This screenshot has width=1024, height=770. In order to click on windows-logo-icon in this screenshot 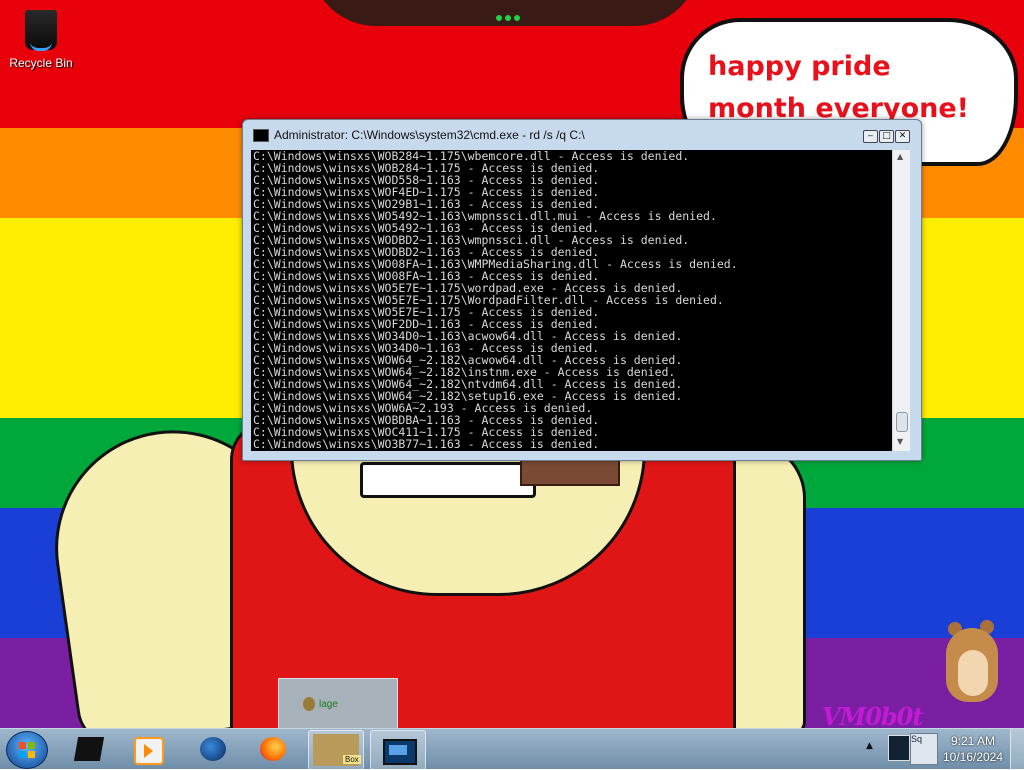, I will do `click(27, 750)`.